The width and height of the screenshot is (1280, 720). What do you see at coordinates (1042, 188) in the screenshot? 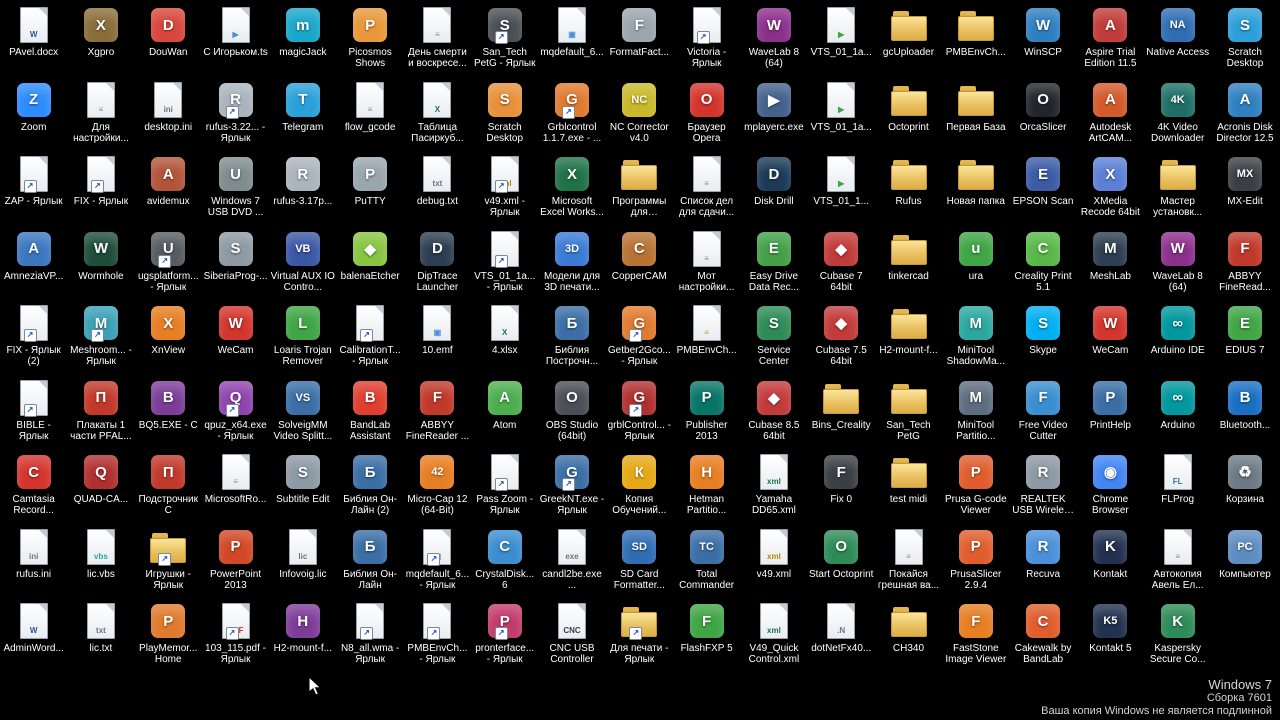
I see `desktop-icon: E EPSON Scan` at bounding box center [1042, 188].